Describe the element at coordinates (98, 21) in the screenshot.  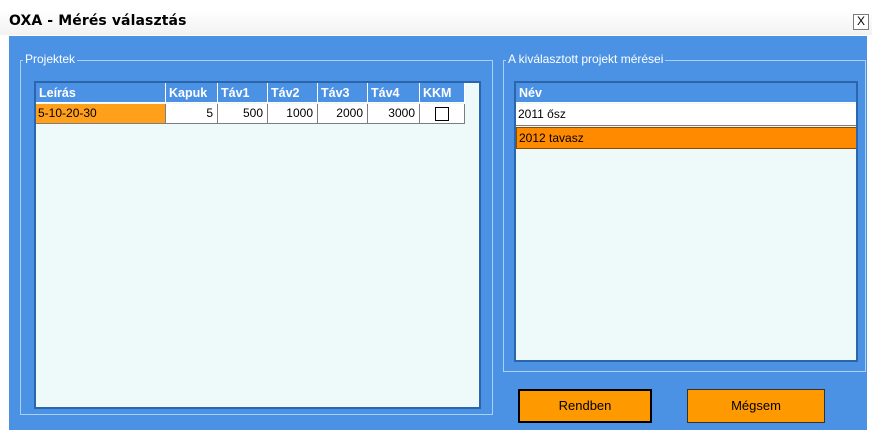
I see `window-title: OXA - Mérés választás` at that location.